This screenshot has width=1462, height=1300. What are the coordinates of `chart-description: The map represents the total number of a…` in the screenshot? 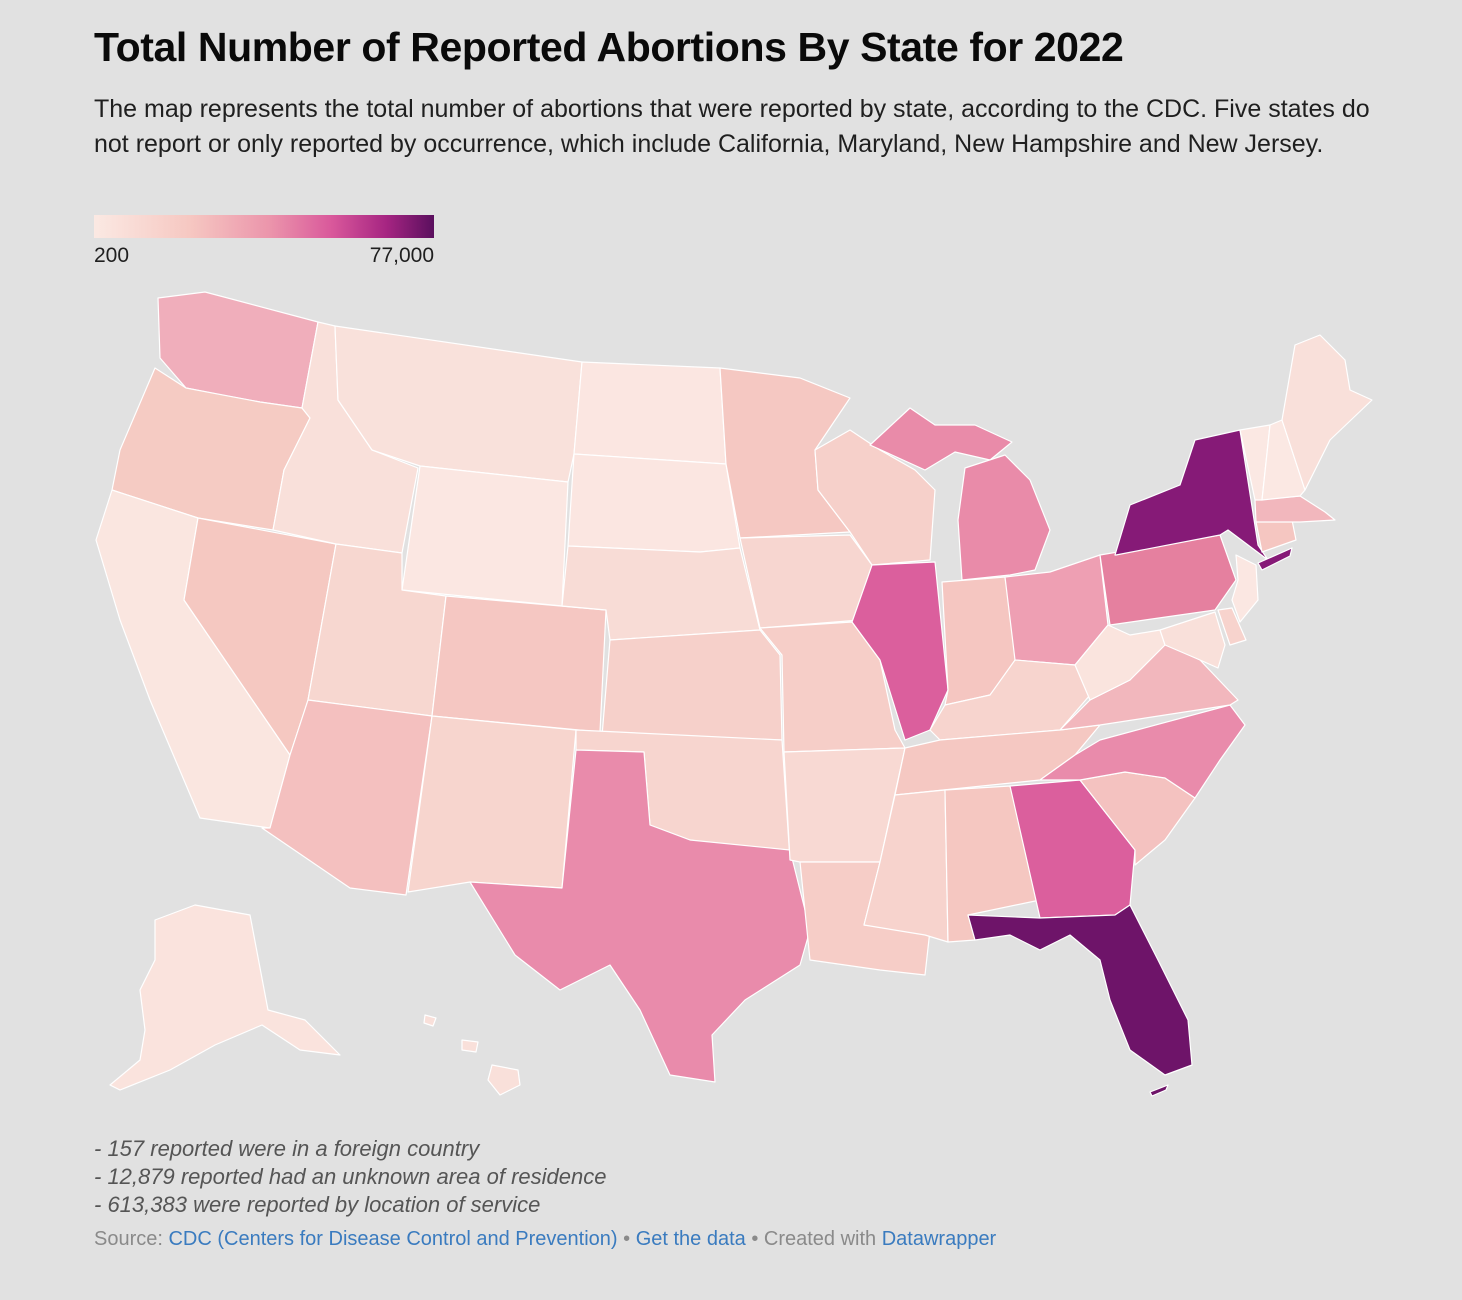 It's located at (732, 126).